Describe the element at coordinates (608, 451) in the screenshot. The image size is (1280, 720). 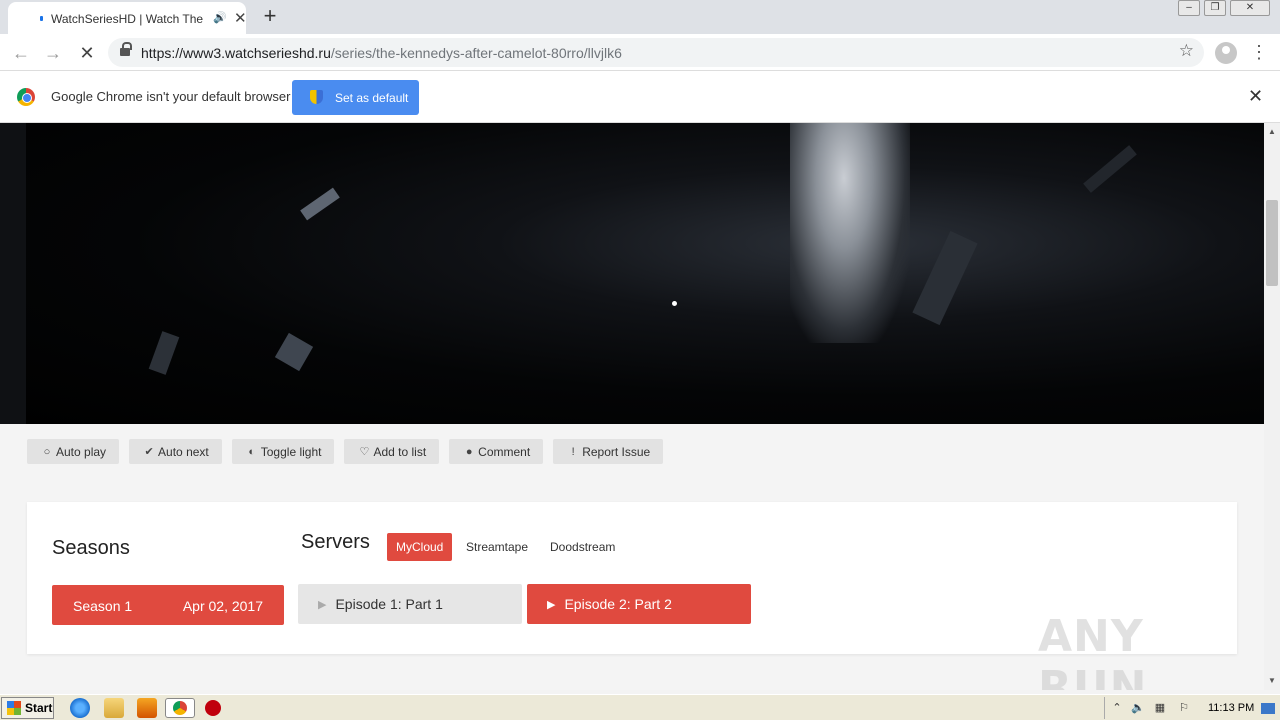
I see `report-issue-button: ! Report Issue` at that location.